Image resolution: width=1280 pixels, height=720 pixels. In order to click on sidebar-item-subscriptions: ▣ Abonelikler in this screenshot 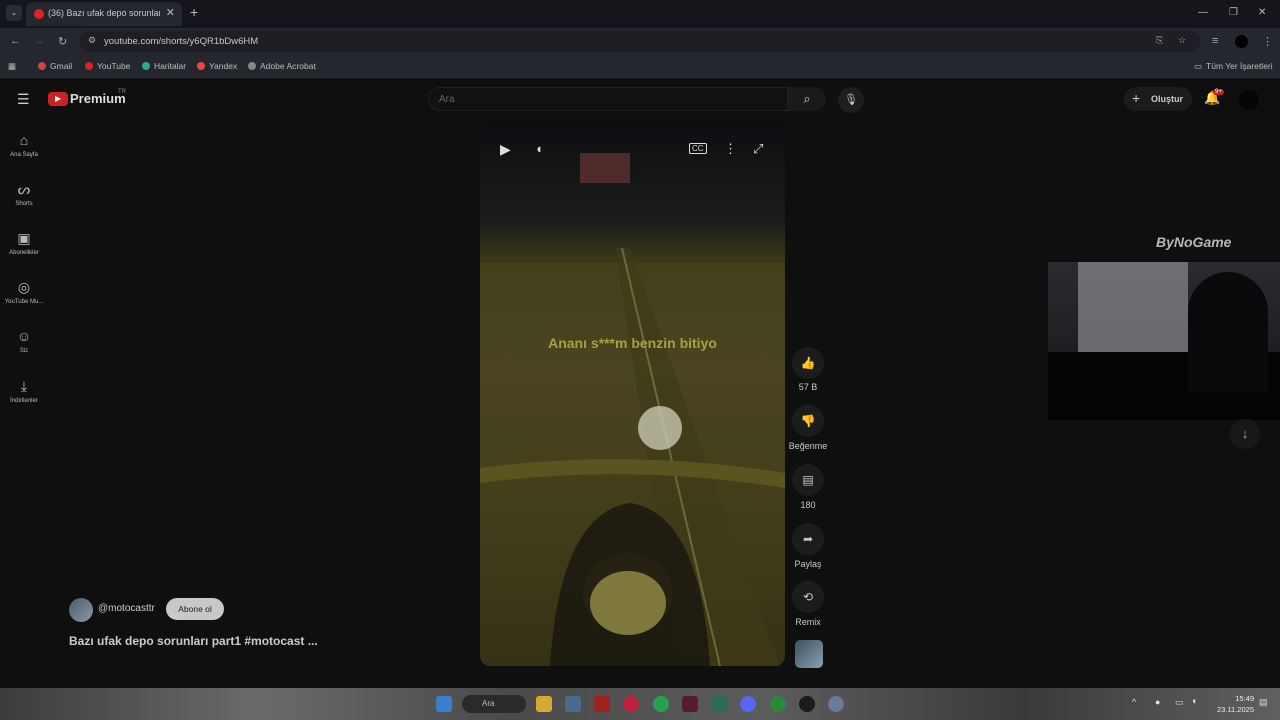, I will do `click(24, 243)`.